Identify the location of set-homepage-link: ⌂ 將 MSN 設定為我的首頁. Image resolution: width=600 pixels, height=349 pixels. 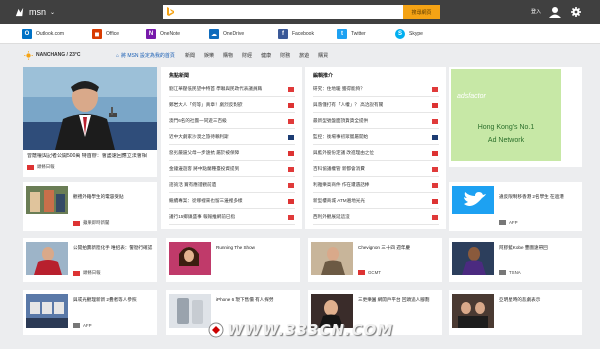
(145, 56).